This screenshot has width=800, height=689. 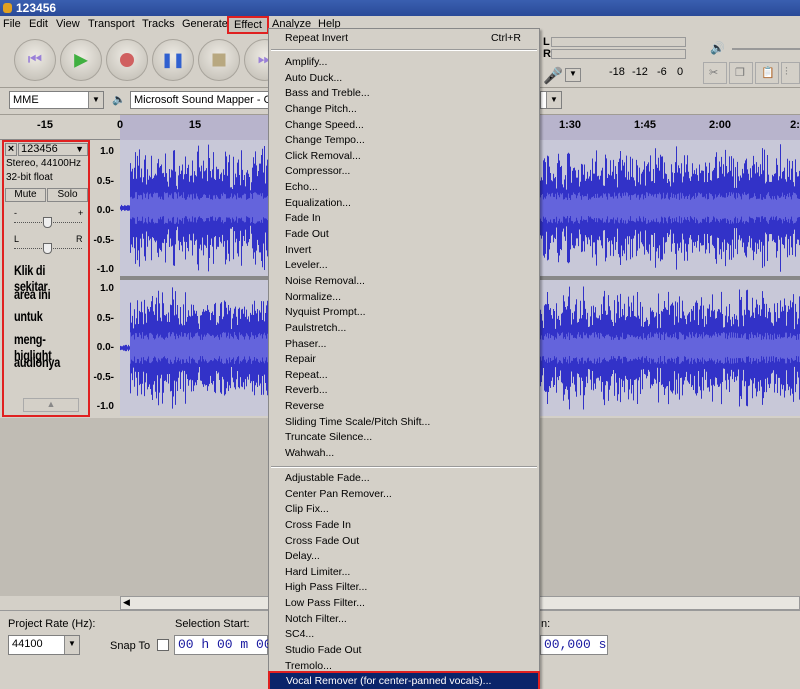 I want to click on menu-separator, so click(x=404, y=50).